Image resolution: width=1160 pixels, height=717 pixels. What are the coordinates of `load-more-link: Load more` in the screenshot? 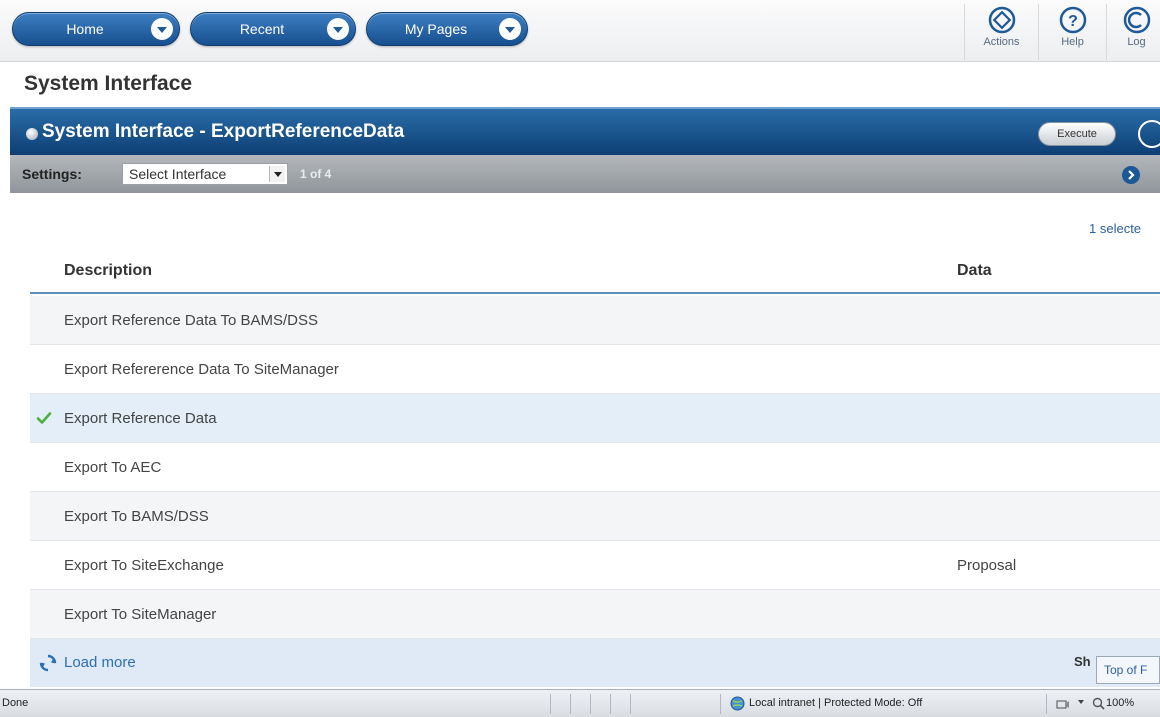 It's located at (100, 662).